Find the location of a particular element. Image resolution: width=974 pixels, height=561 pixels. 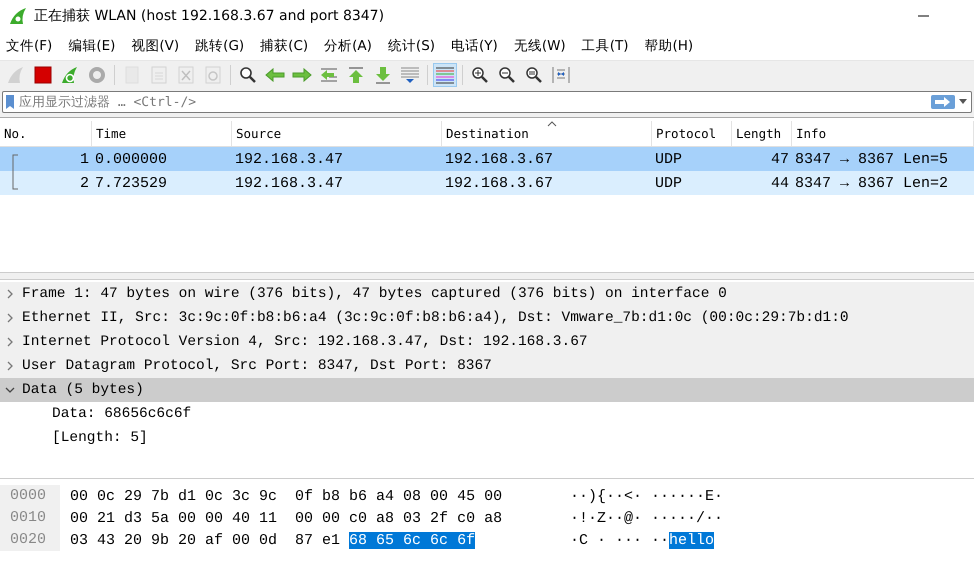

zoom-out-icon is located at coordinates (507, 75).